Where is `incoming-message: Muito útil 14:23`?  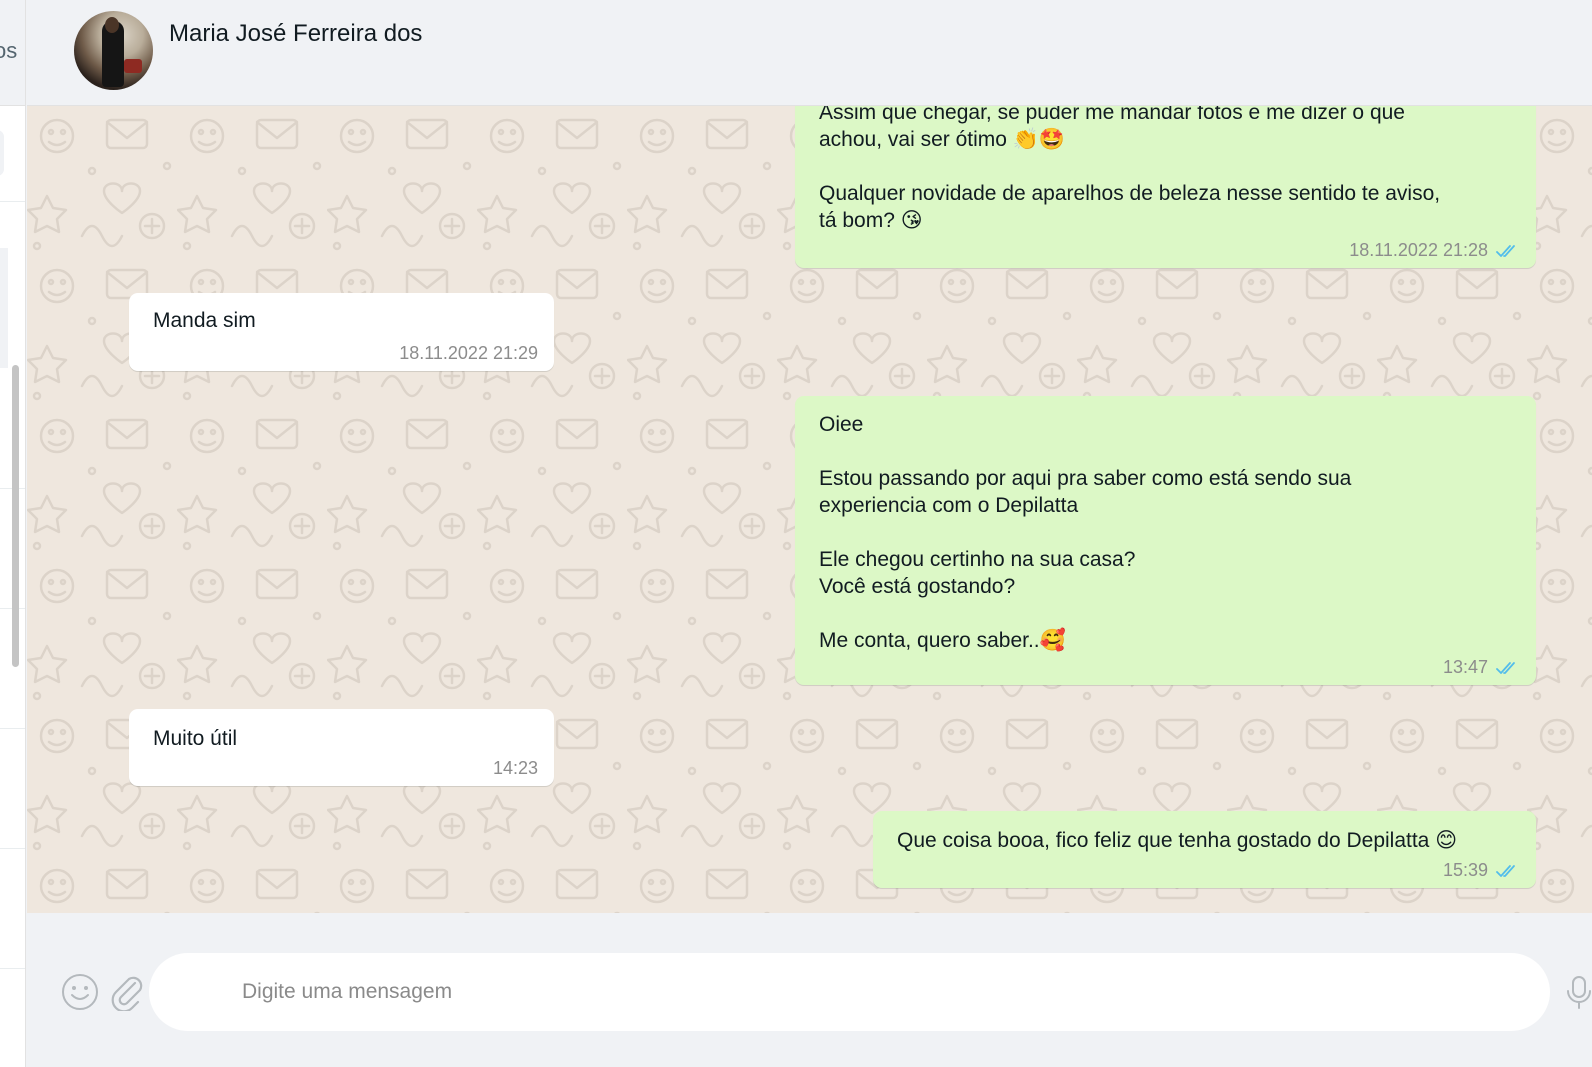
incoming-message: Muito útil 14:23 is located at coordinates (341, 747).